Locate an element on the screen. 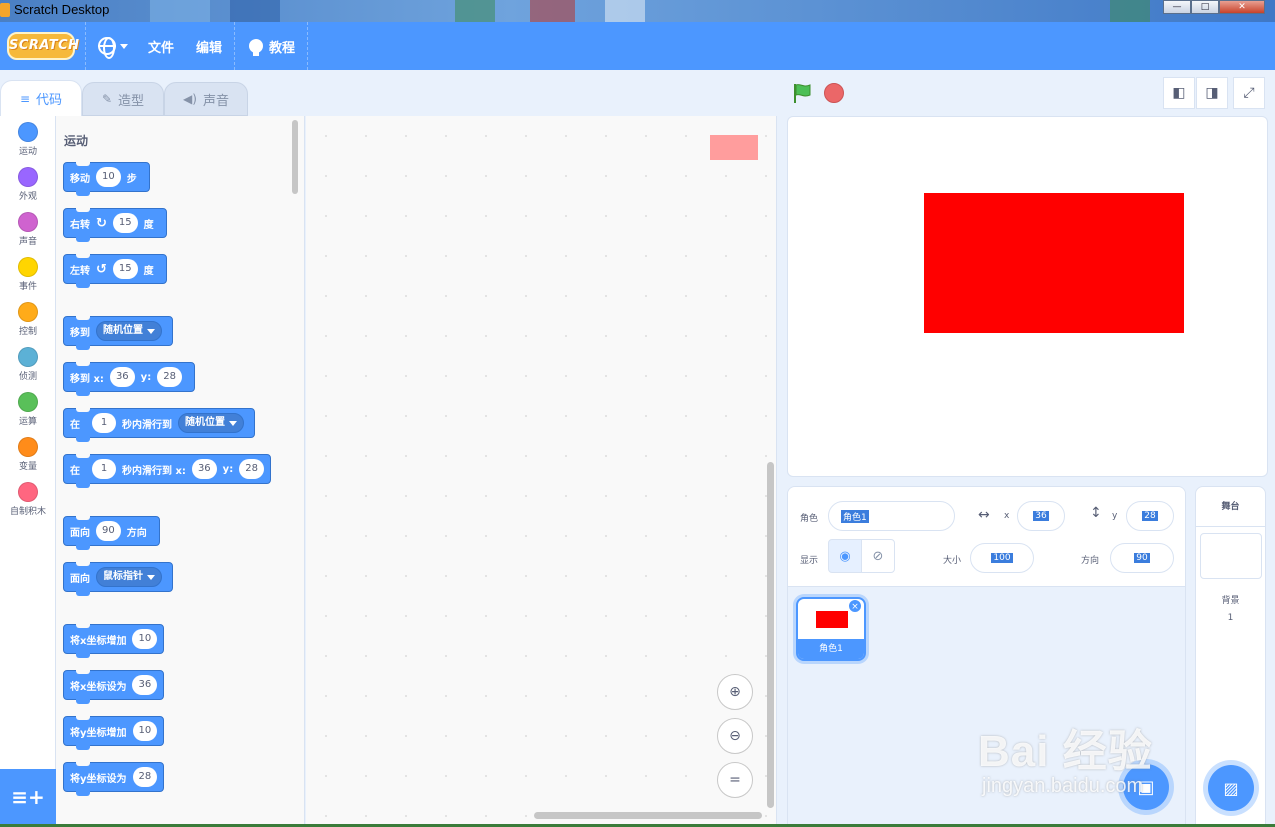 This screenshot has height=827, width=1275. fullscreen-icon: ⤢ is located at coordinates (1249, 93).